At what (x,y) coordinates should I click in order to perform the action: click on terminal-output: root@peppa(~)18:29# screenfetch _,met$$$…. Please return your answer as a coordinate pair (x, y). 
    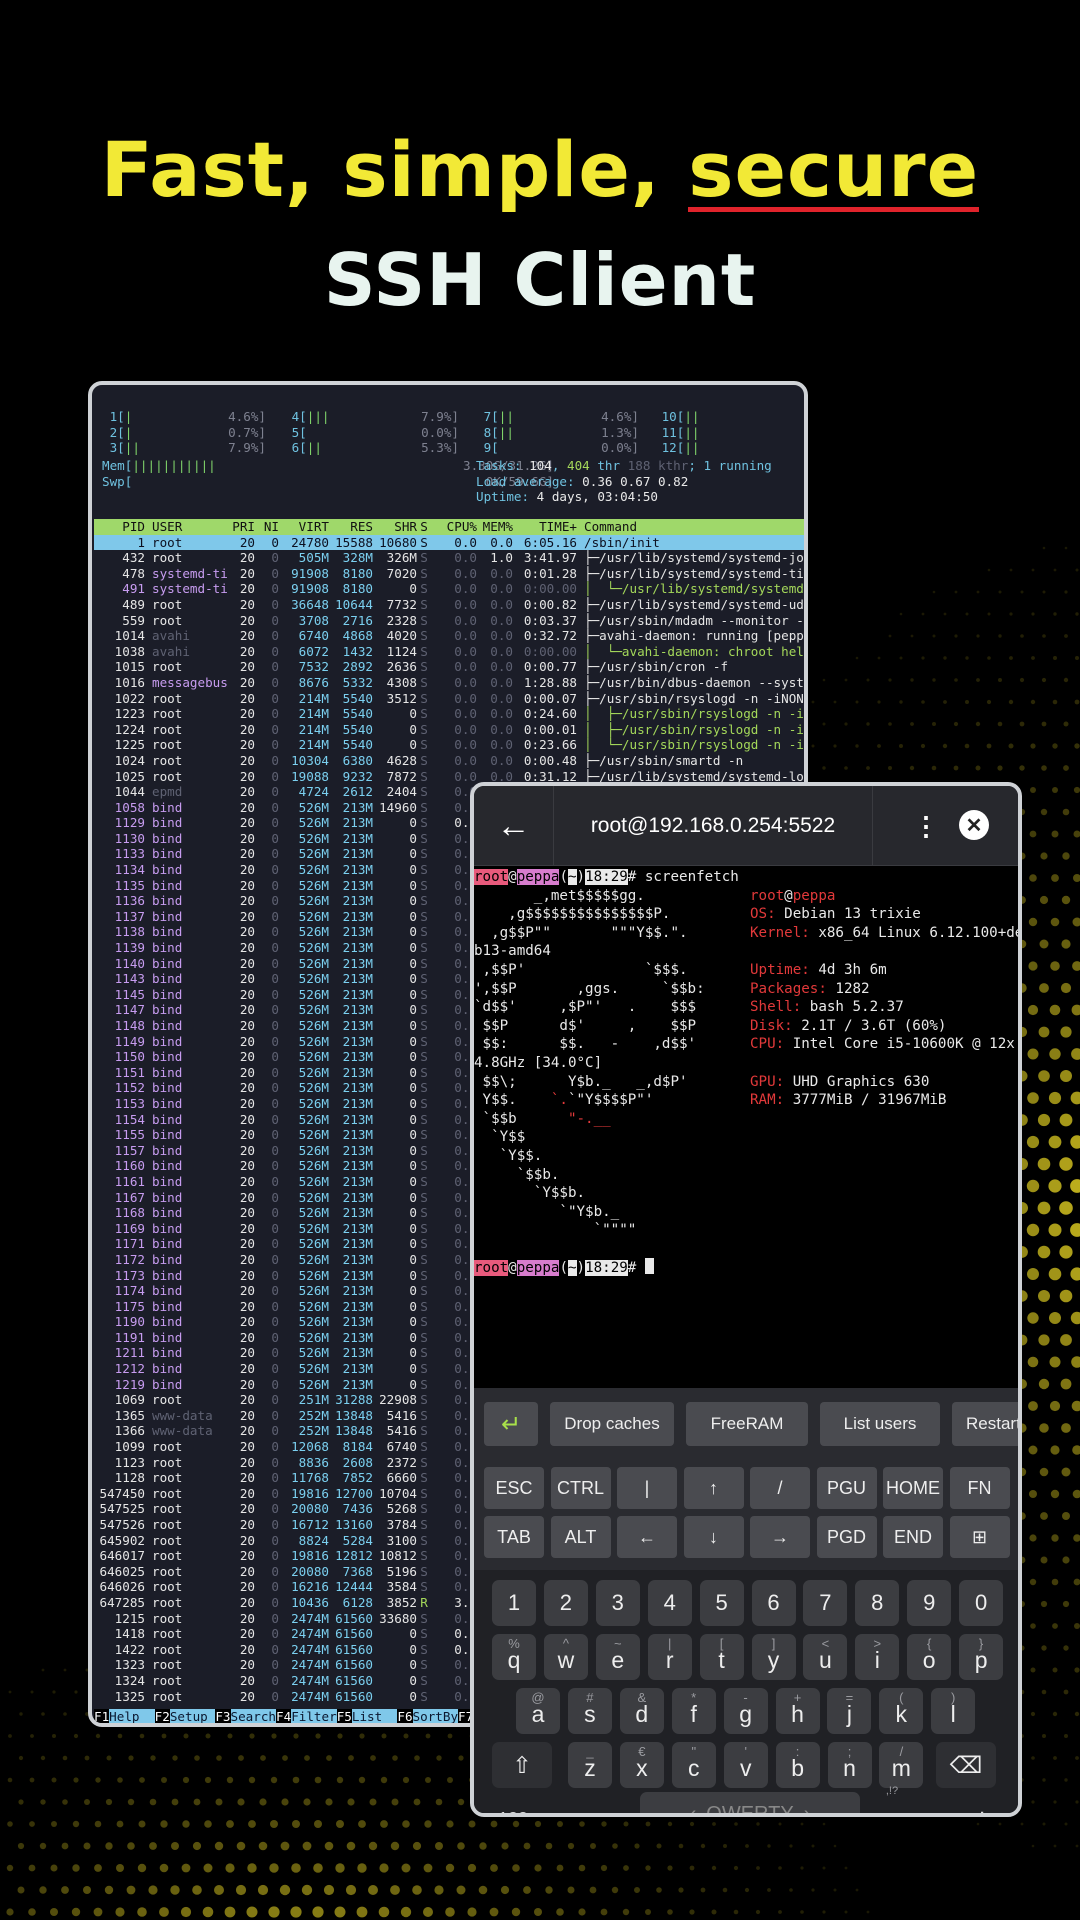
    Looking at the image, I should click on (746, 1127).